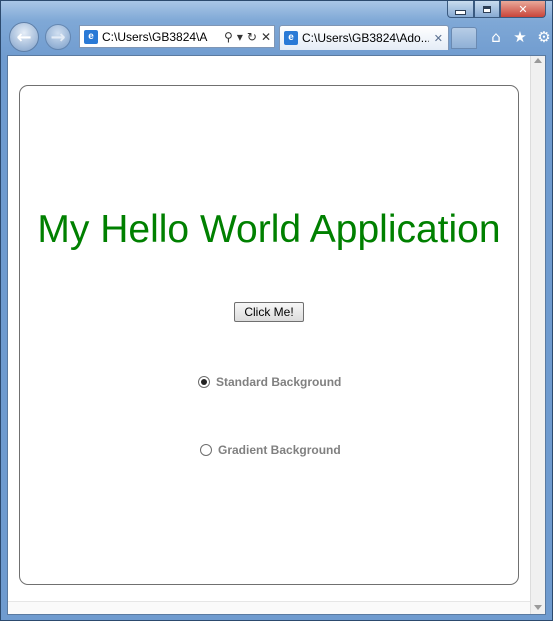  I want to click on forward-button: →, so click(58, 37).